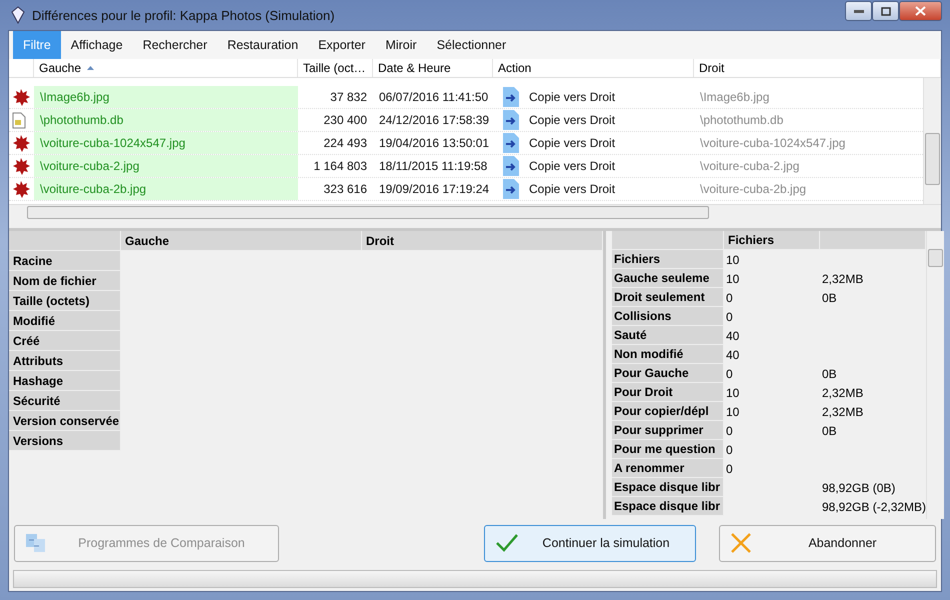 The height and width of the screenshot is (600, 950). I want to click on row-label: Créé, so click(65, 341).